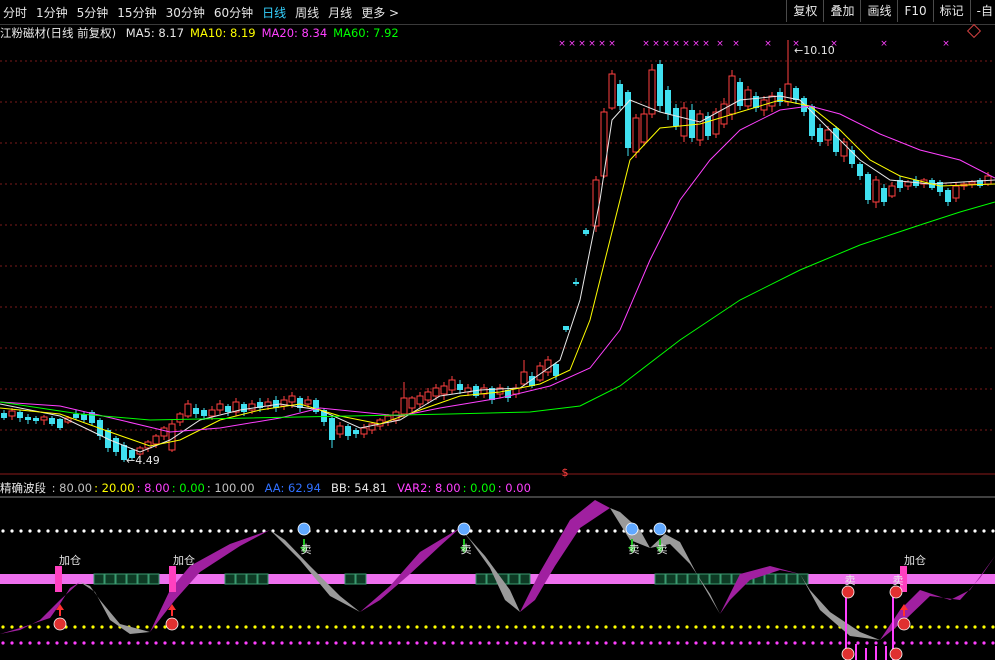 The width and height of the screenshot is (995, 660). What do you see at coordinates (914, 11) in the screenshot?
I see `toolbar-button-3: F10` at bounding box center [914, 11].